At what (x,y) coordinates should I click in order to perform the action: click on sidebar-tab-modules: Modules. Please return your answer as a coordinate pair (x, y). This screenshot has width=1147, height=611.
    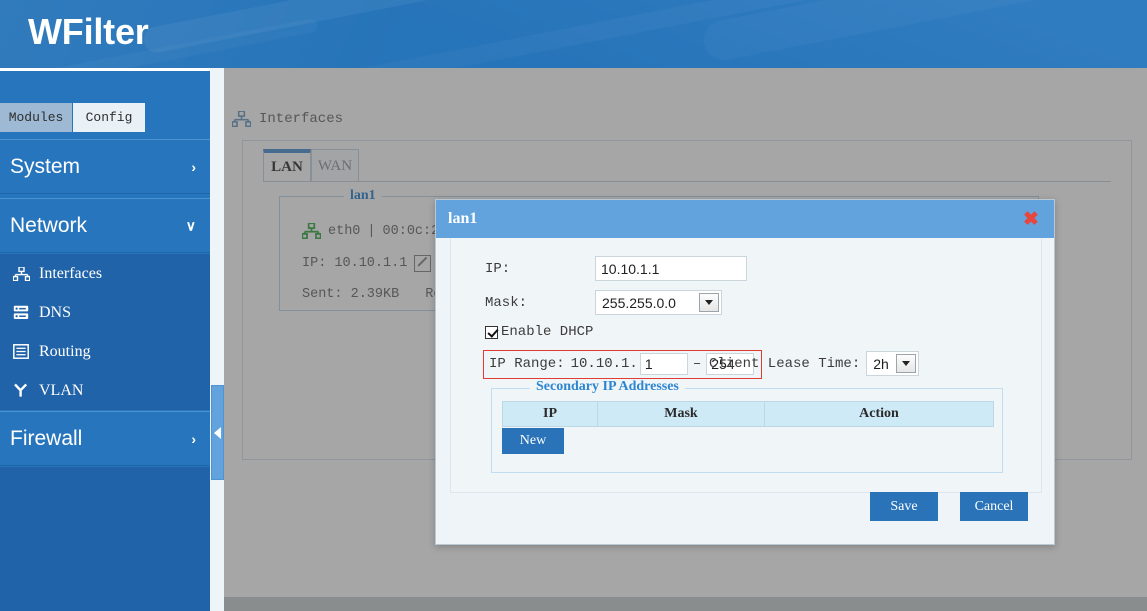
    Looking at the image, I should click on (36, 117).